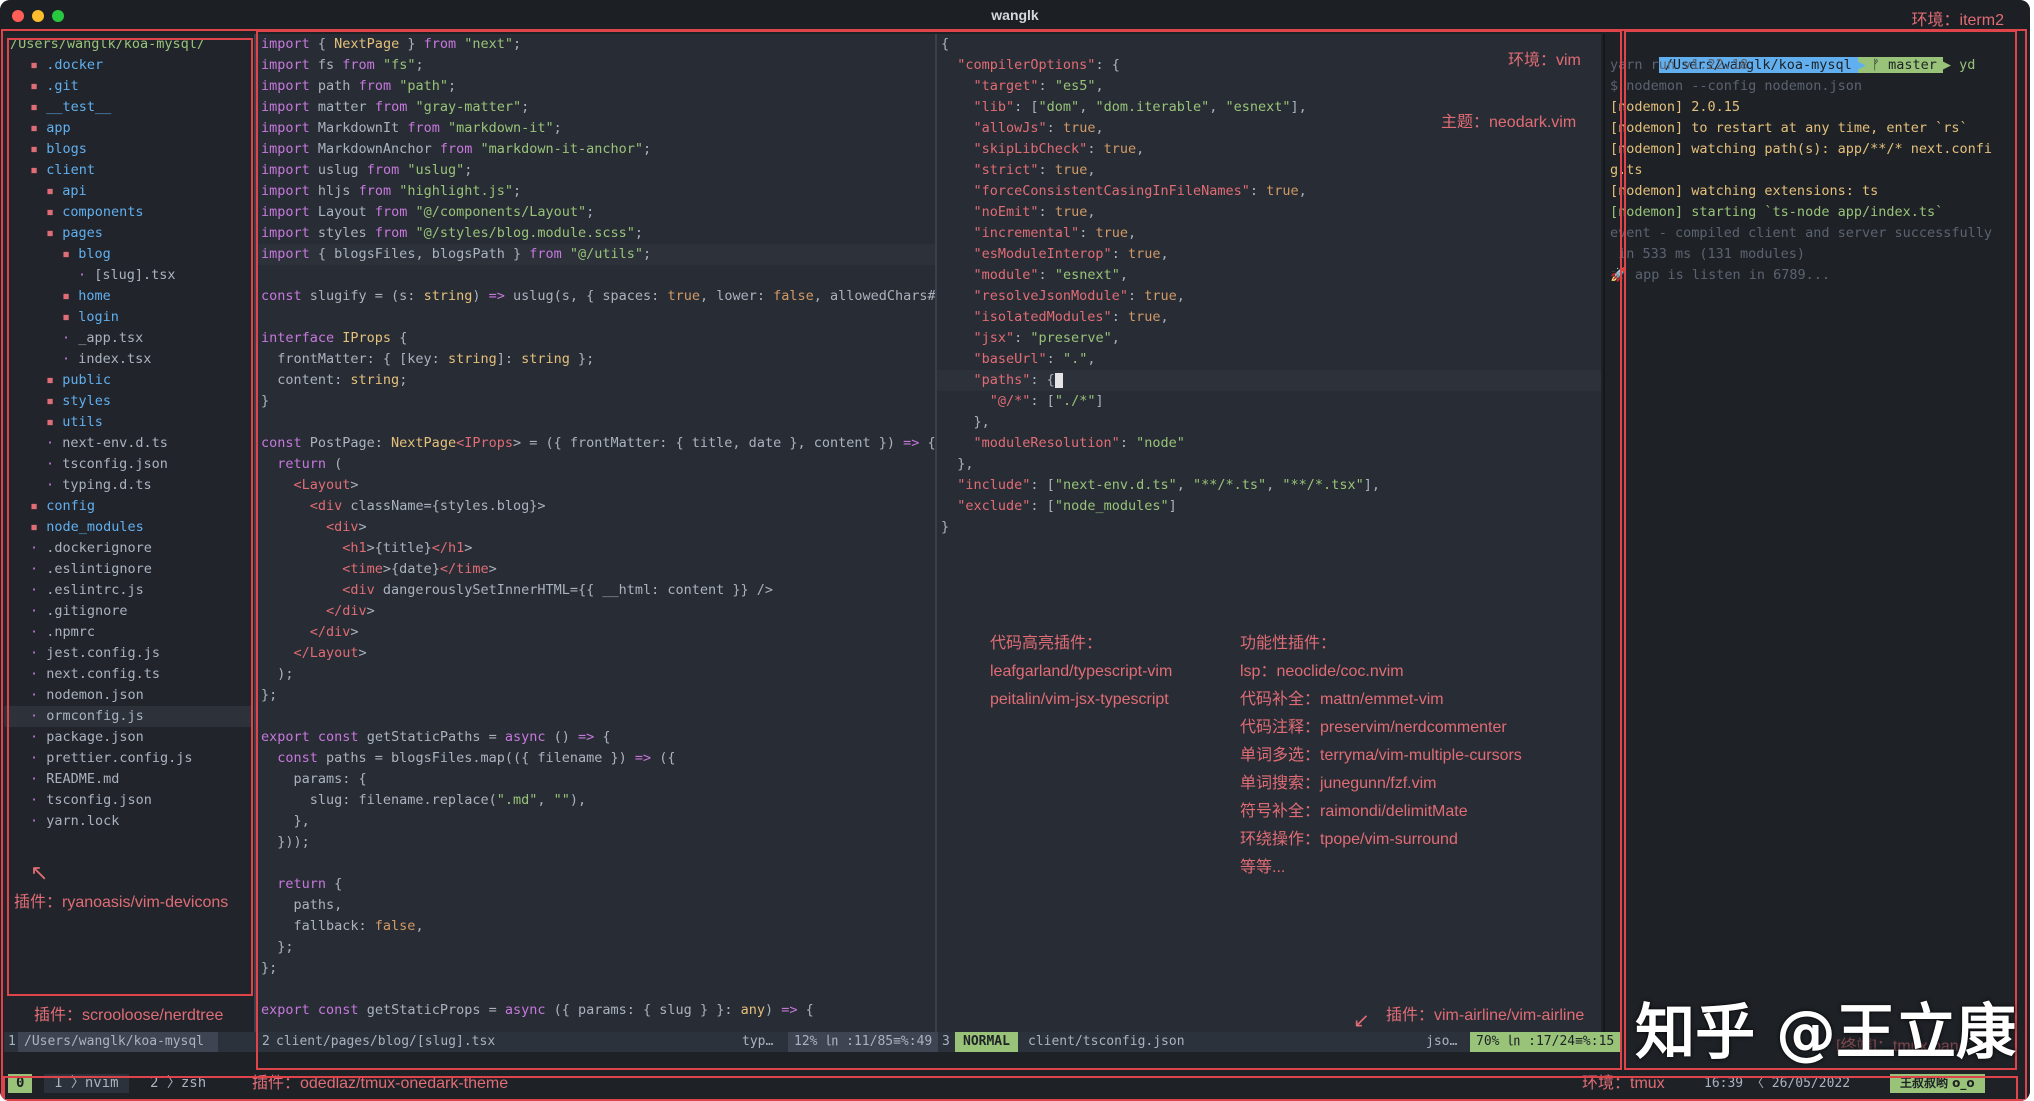 The image size is (2034, 1101). What do you see at coordinates (128, 191) in the screenshot?
I see `tree-item: ▪ api` at bounding box center [128, 191].